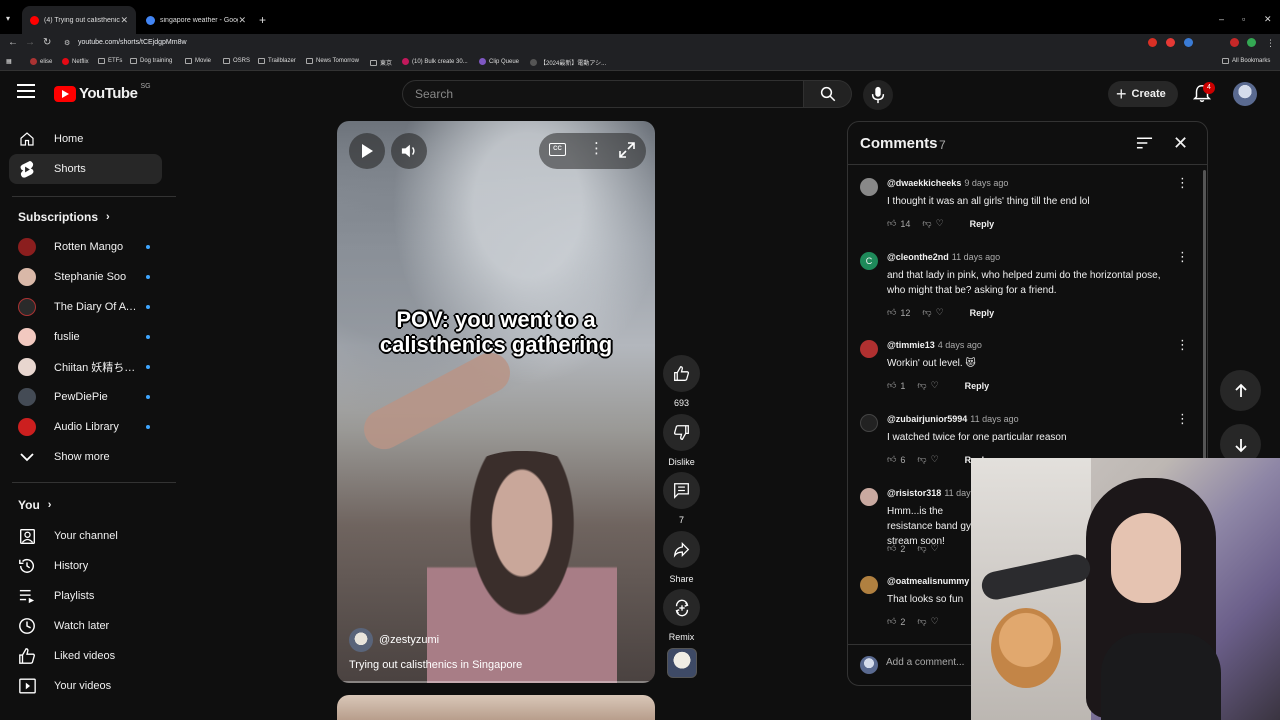 This screenshot has width=1280, height=720. I want to click on browser-menu-icon: ⋮, so click(1270, 43).